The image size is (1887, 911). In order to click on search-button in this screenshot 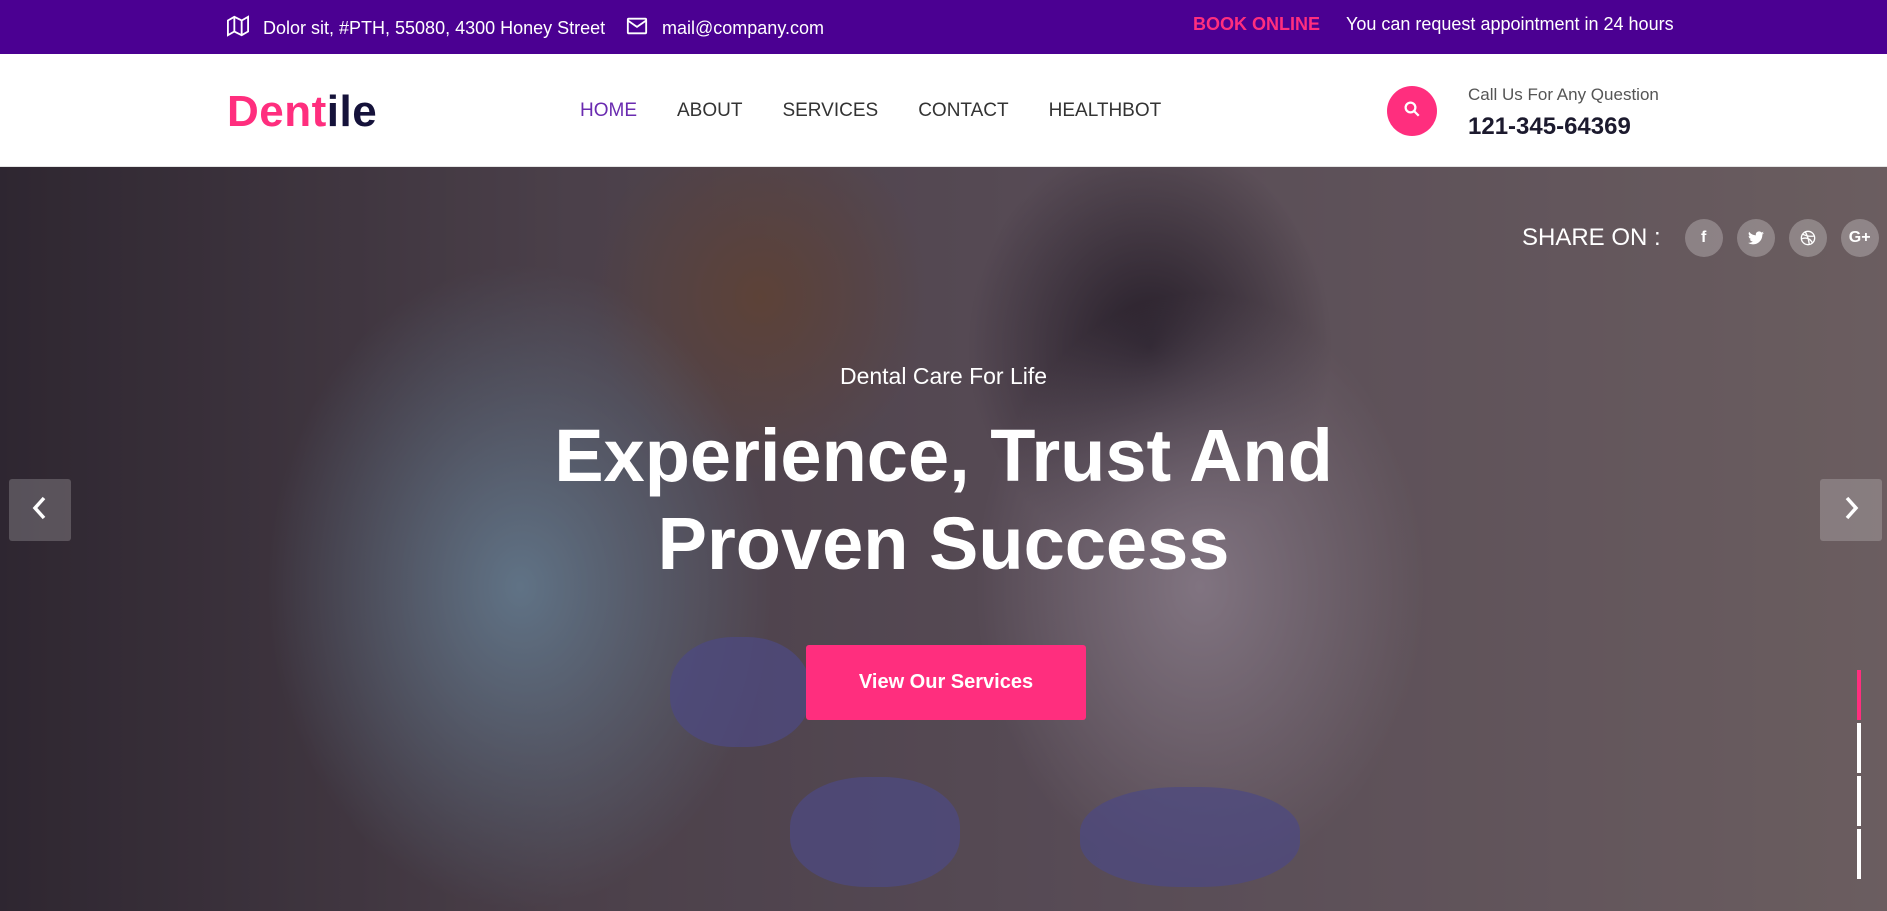, I will do `click(1412, 111)`.